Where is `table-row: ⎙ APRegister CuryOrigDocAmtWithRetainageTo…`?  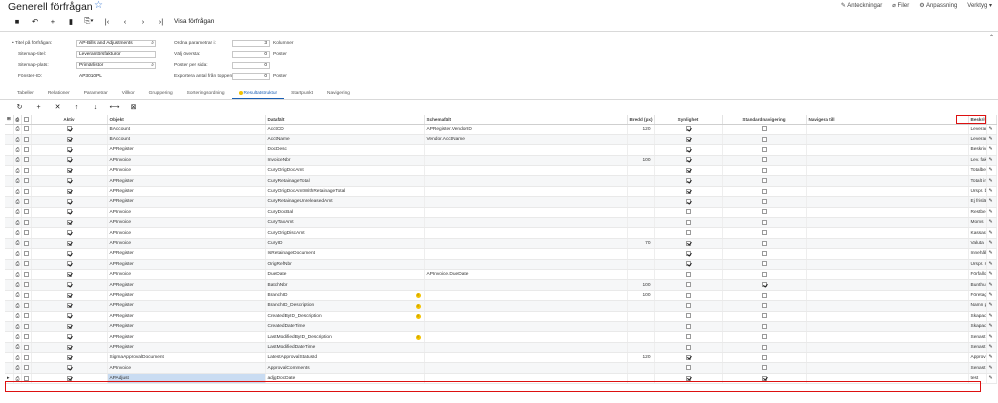
table-row: ⎙ APRegister CuryOrigDocAmtWithRetainageTo… is located at coordinates (501, 192).